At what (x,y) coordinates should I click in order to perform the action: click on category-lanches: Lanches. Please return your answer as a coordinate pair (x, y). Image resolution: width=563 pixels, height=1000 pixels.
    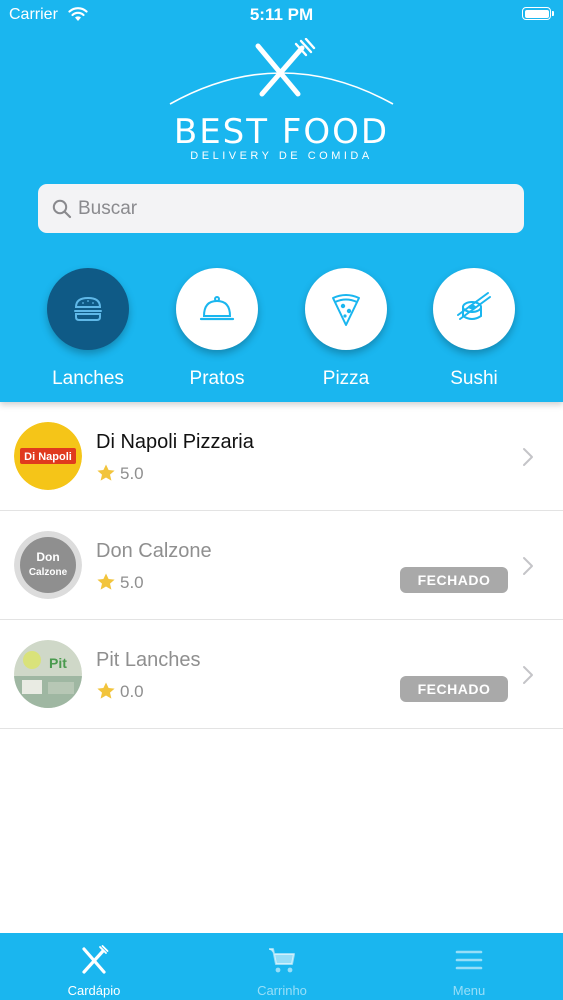
    Looking at the image, I should click on (88, 329).